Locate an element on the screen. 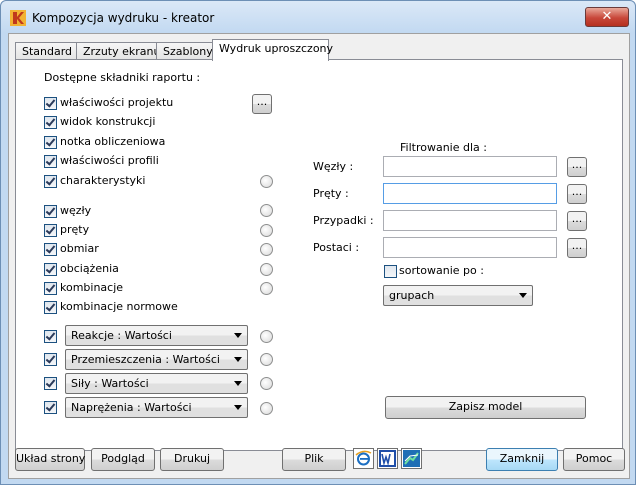  label-filter-cases: Przypadki : is located at coordinates (343, 220).